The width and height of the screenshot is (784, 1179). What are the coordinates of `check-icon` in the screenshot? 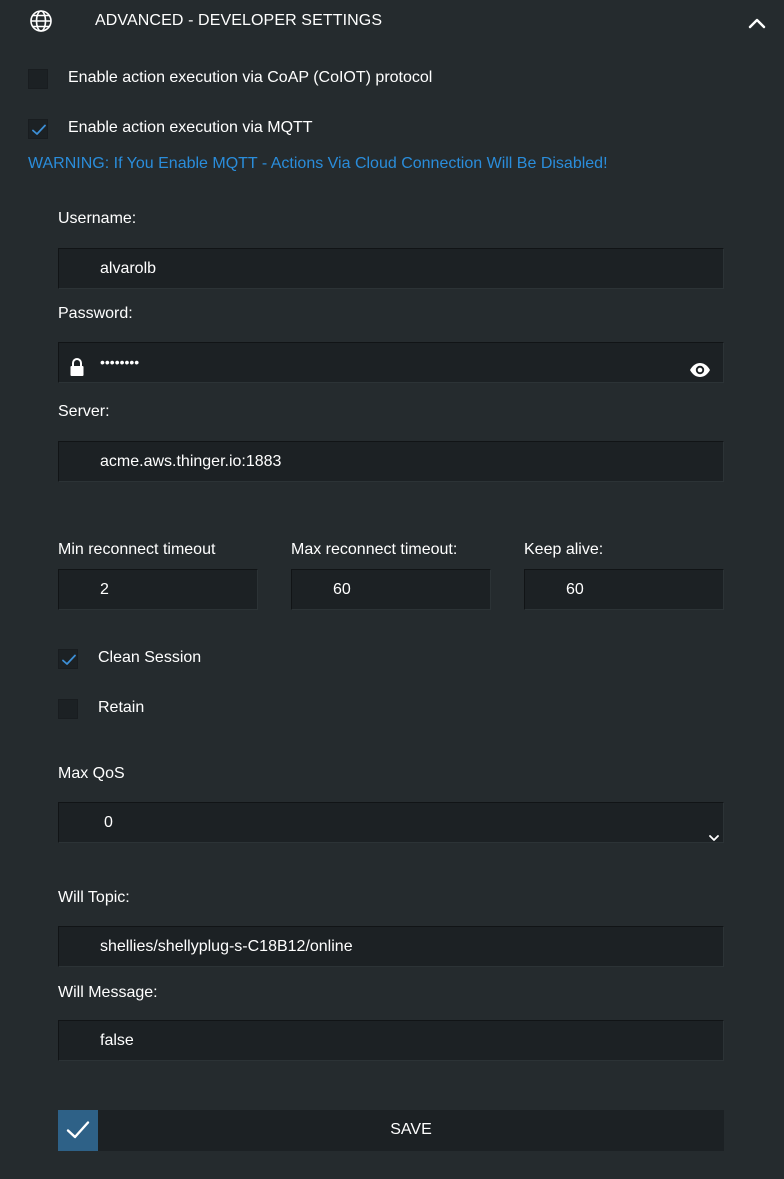 It's located at (78, 1130).